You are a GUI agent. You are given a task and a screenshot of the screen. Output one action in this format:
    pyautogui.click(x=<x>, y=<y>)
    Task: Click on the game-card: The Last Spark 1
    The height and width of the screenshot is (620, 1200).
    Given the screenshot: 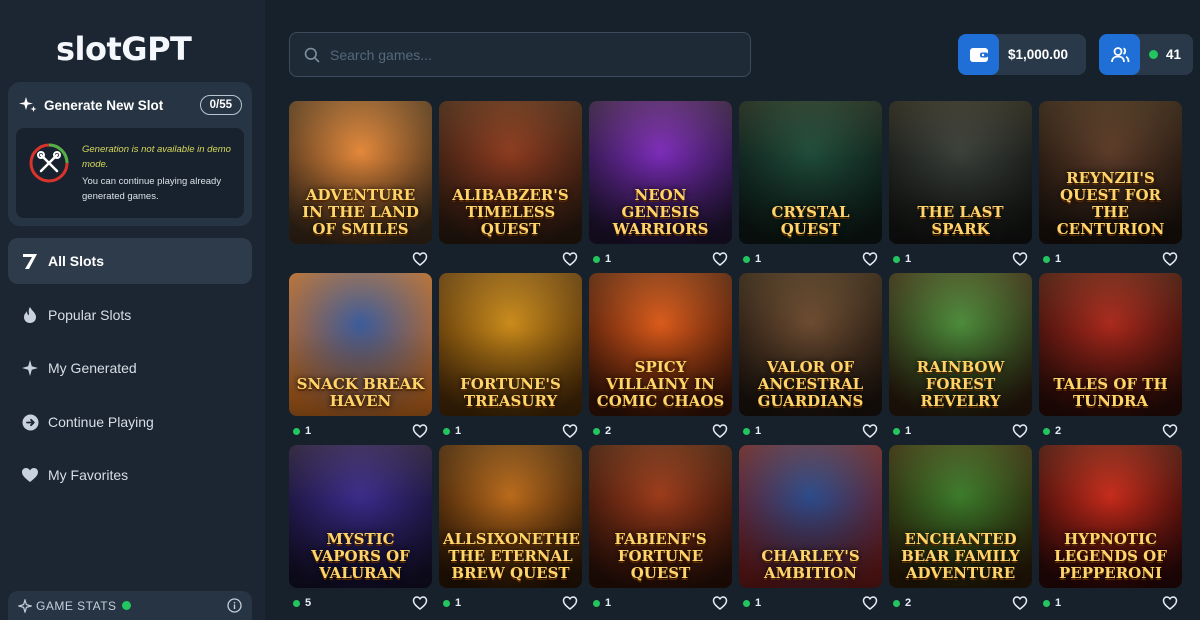 What is the action you would take?
    pyautogui.click(x=960, y=185)
    